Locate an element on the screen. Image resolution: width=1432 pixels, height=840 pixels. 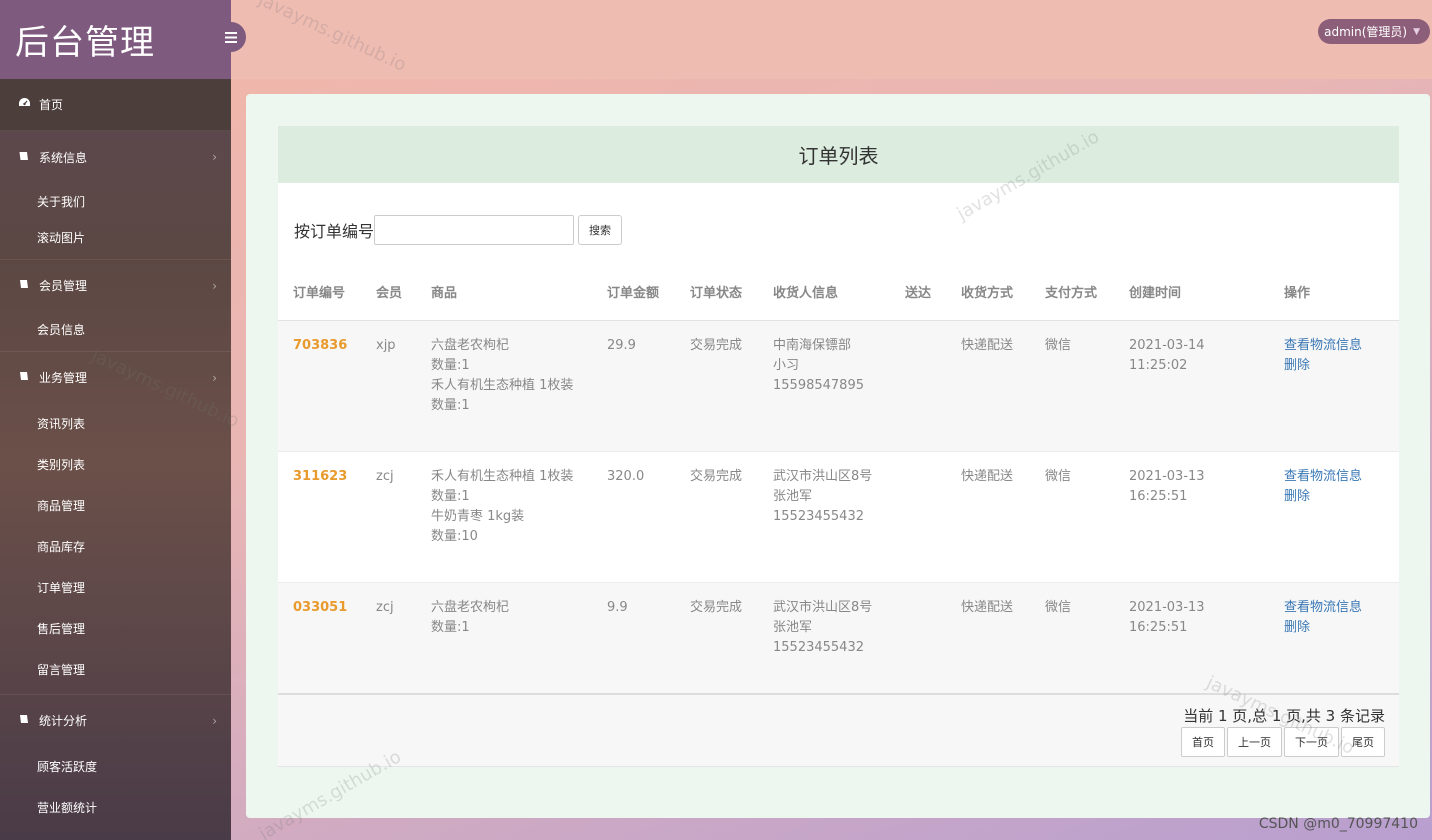
sidebar-group-business: 业务管理 › is located at coordinates (115, 377).